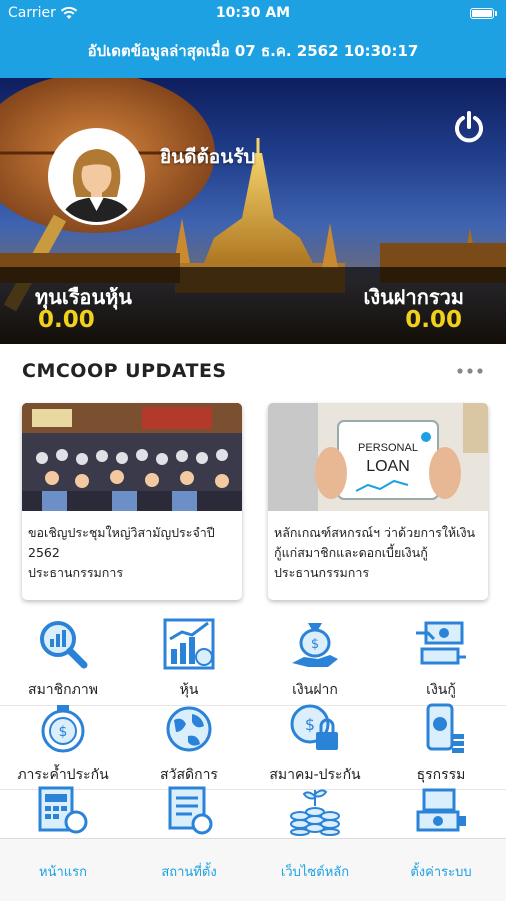 The image size is (506, 901). Describe the element at coordinates (445, 728) in the screenshot. I see `mobile-payment-icon` at that location.